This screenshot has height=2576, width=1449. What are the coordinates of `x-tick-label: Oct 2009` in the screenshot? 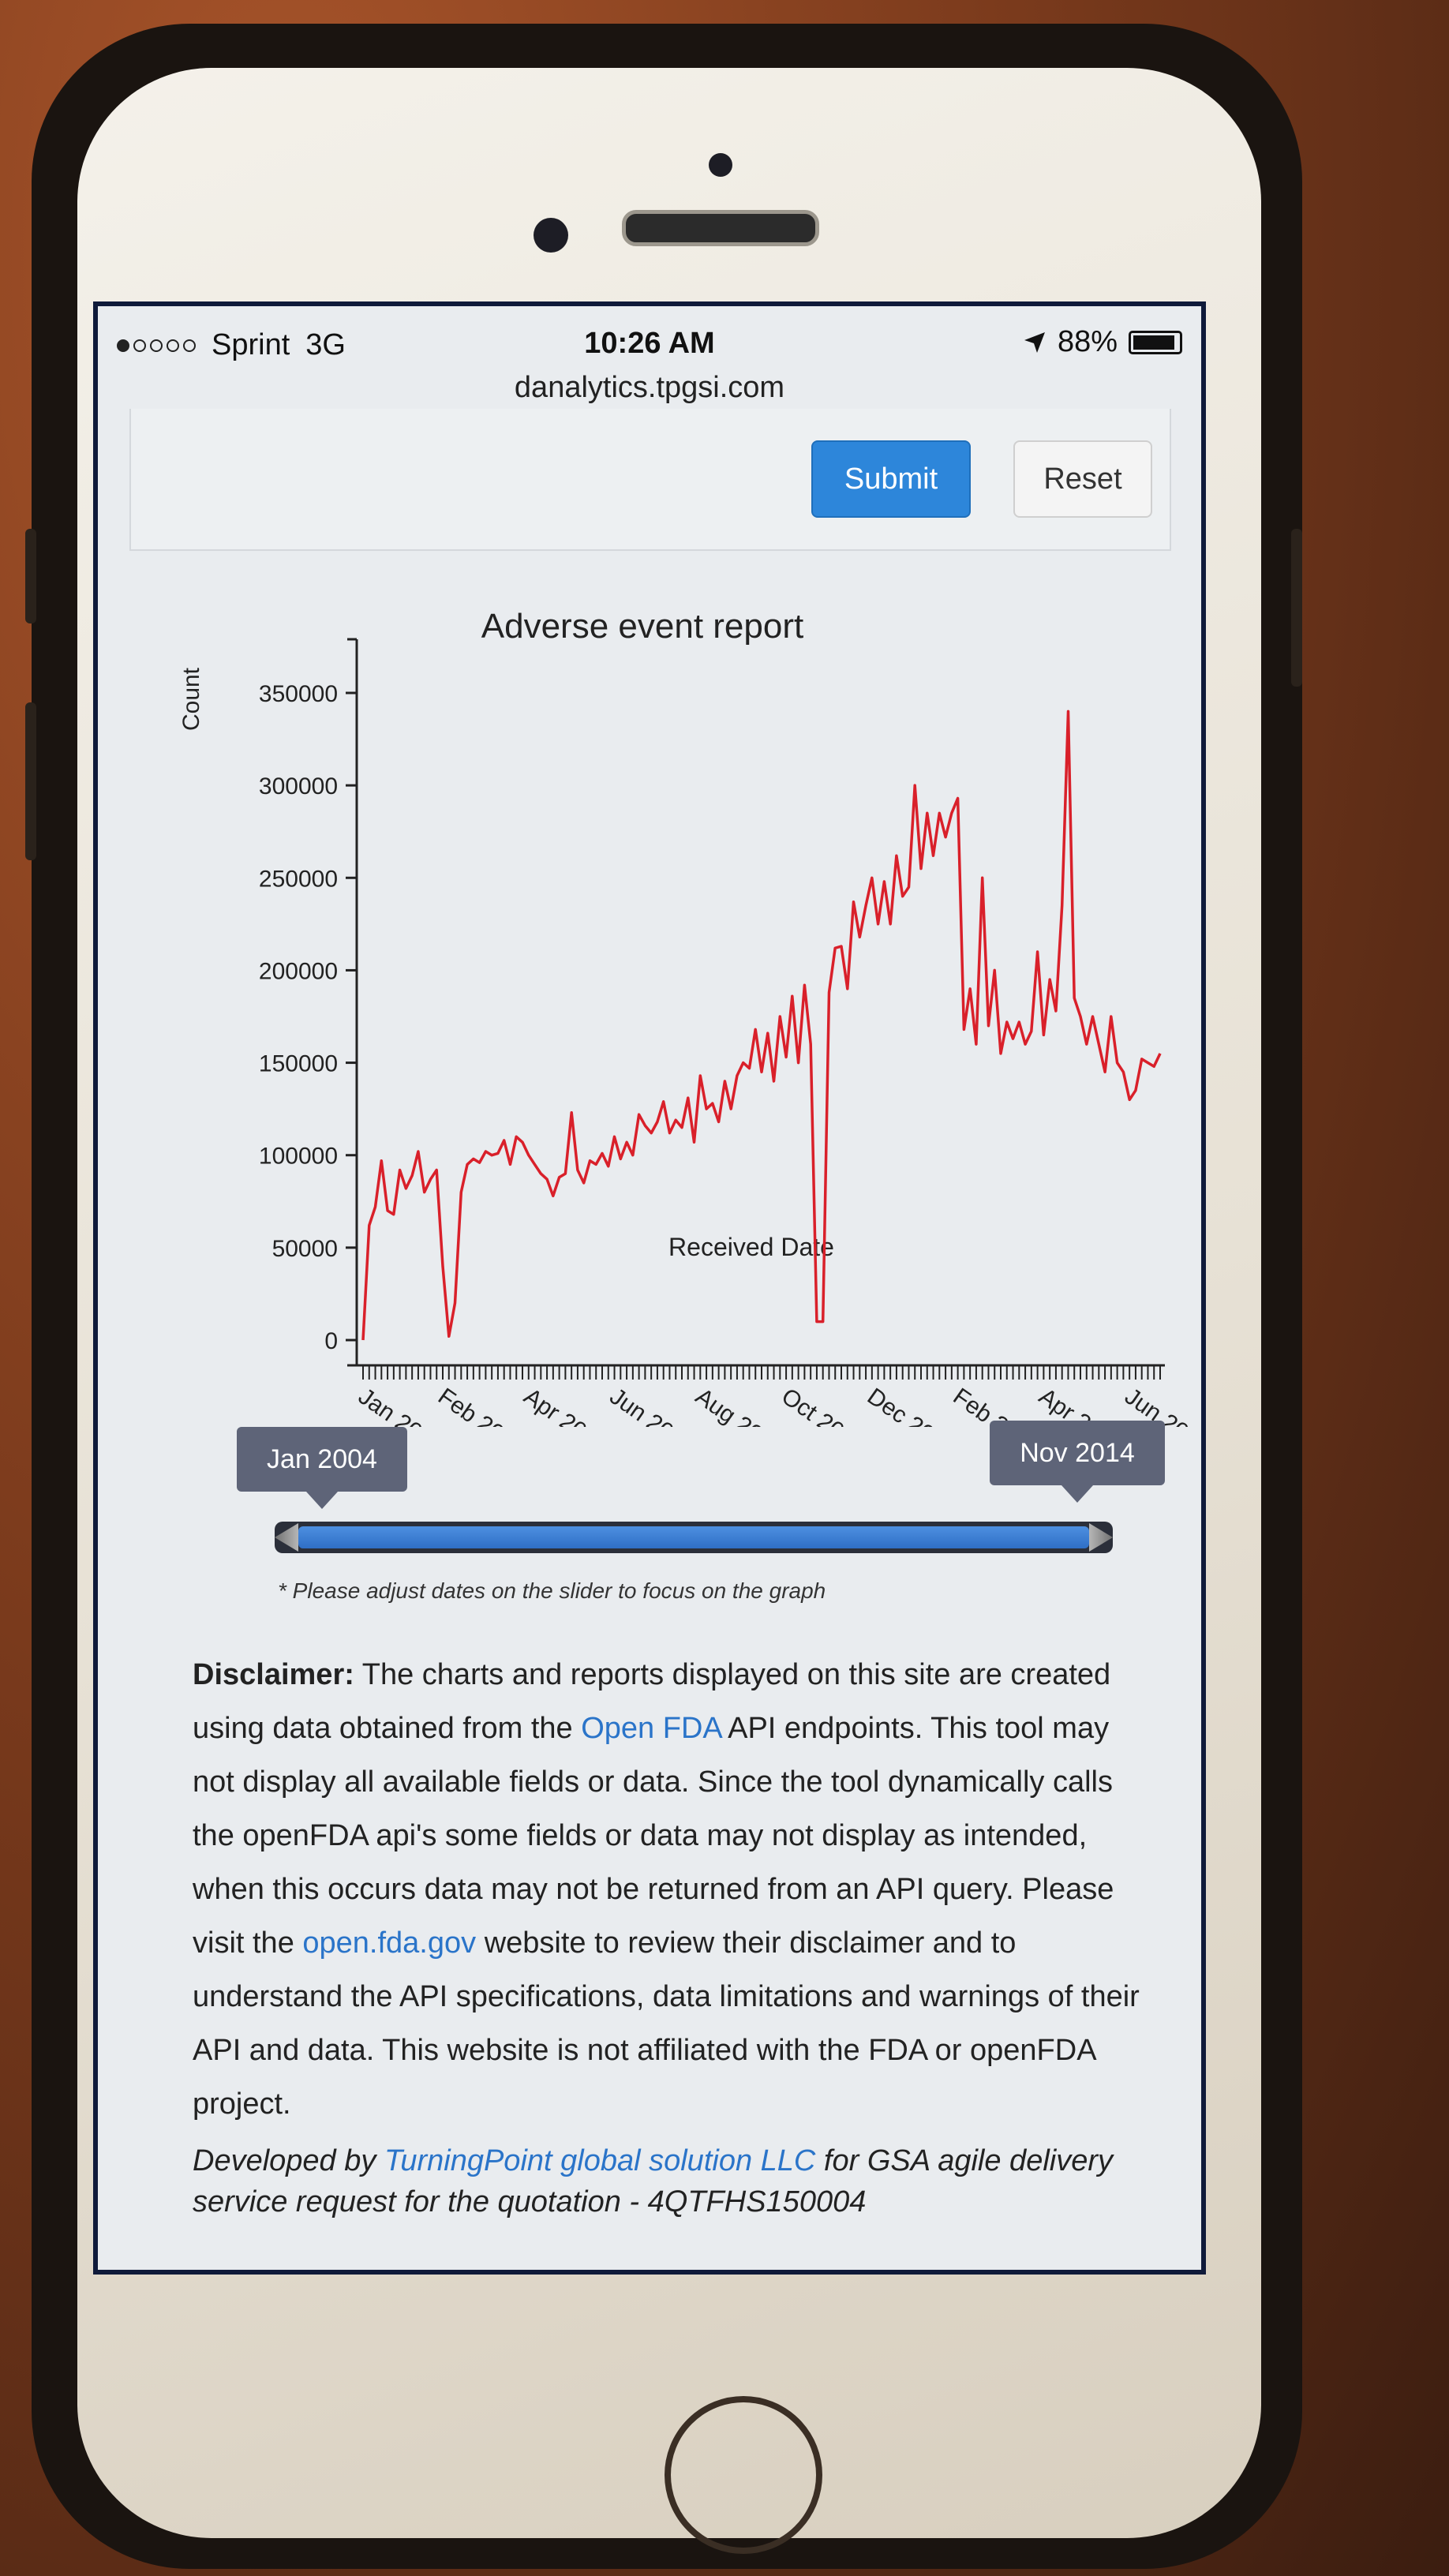 It's located at (824, 1405).